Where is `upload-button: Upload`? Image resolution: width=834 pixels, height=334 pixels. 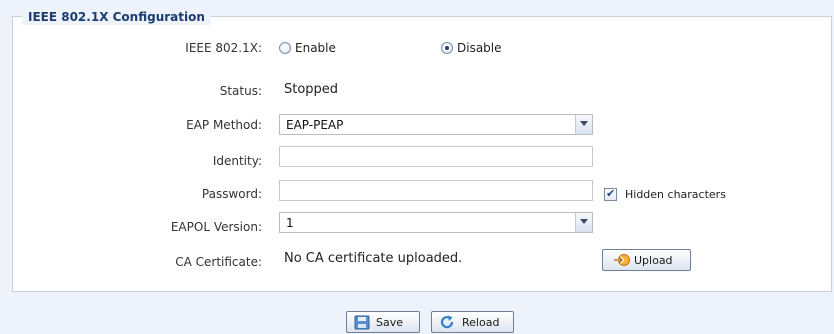 upload-button: Upload is located at coordinates (646, 260).